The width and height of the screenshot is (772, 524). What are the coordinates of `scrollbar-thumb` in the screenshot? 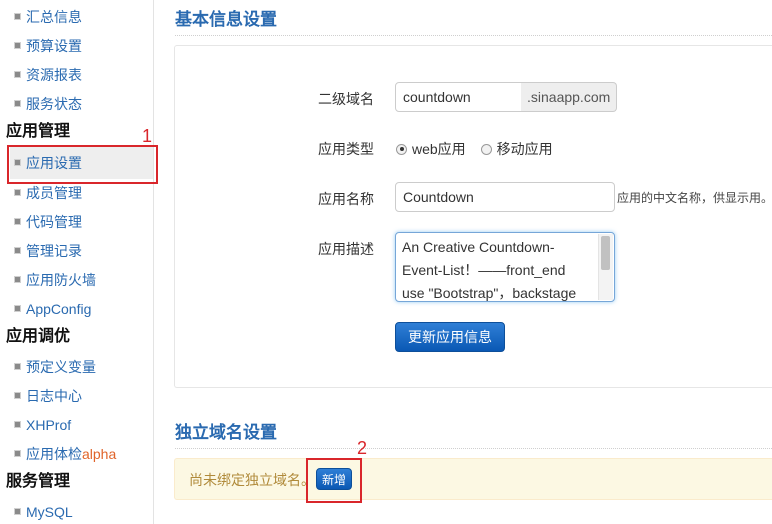 It's located at (605, 253).